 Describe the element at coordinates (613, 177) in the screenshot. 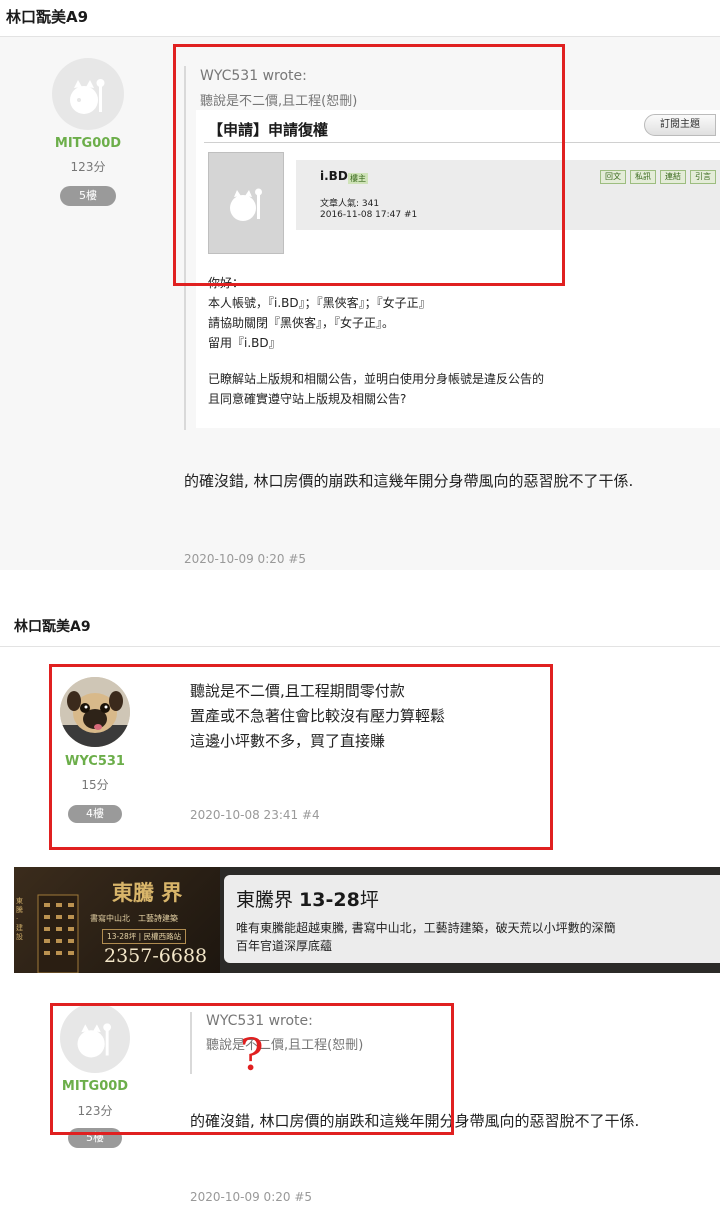

I see `reply-button: 回文` at that location.